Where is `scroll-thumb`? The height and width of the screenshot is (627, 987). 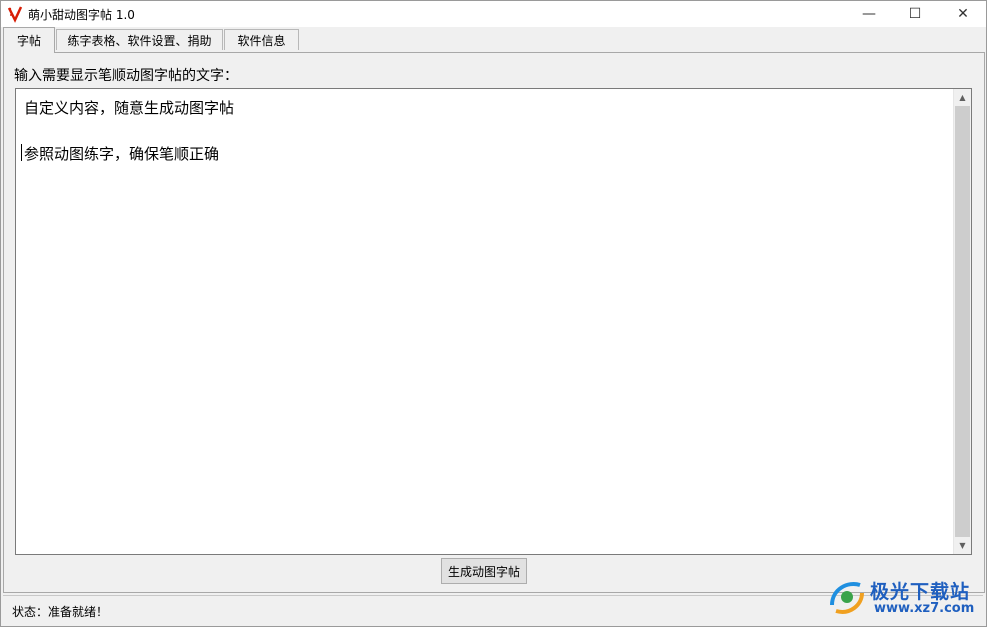
scroll-thumb is located at coordinates (962, 321).